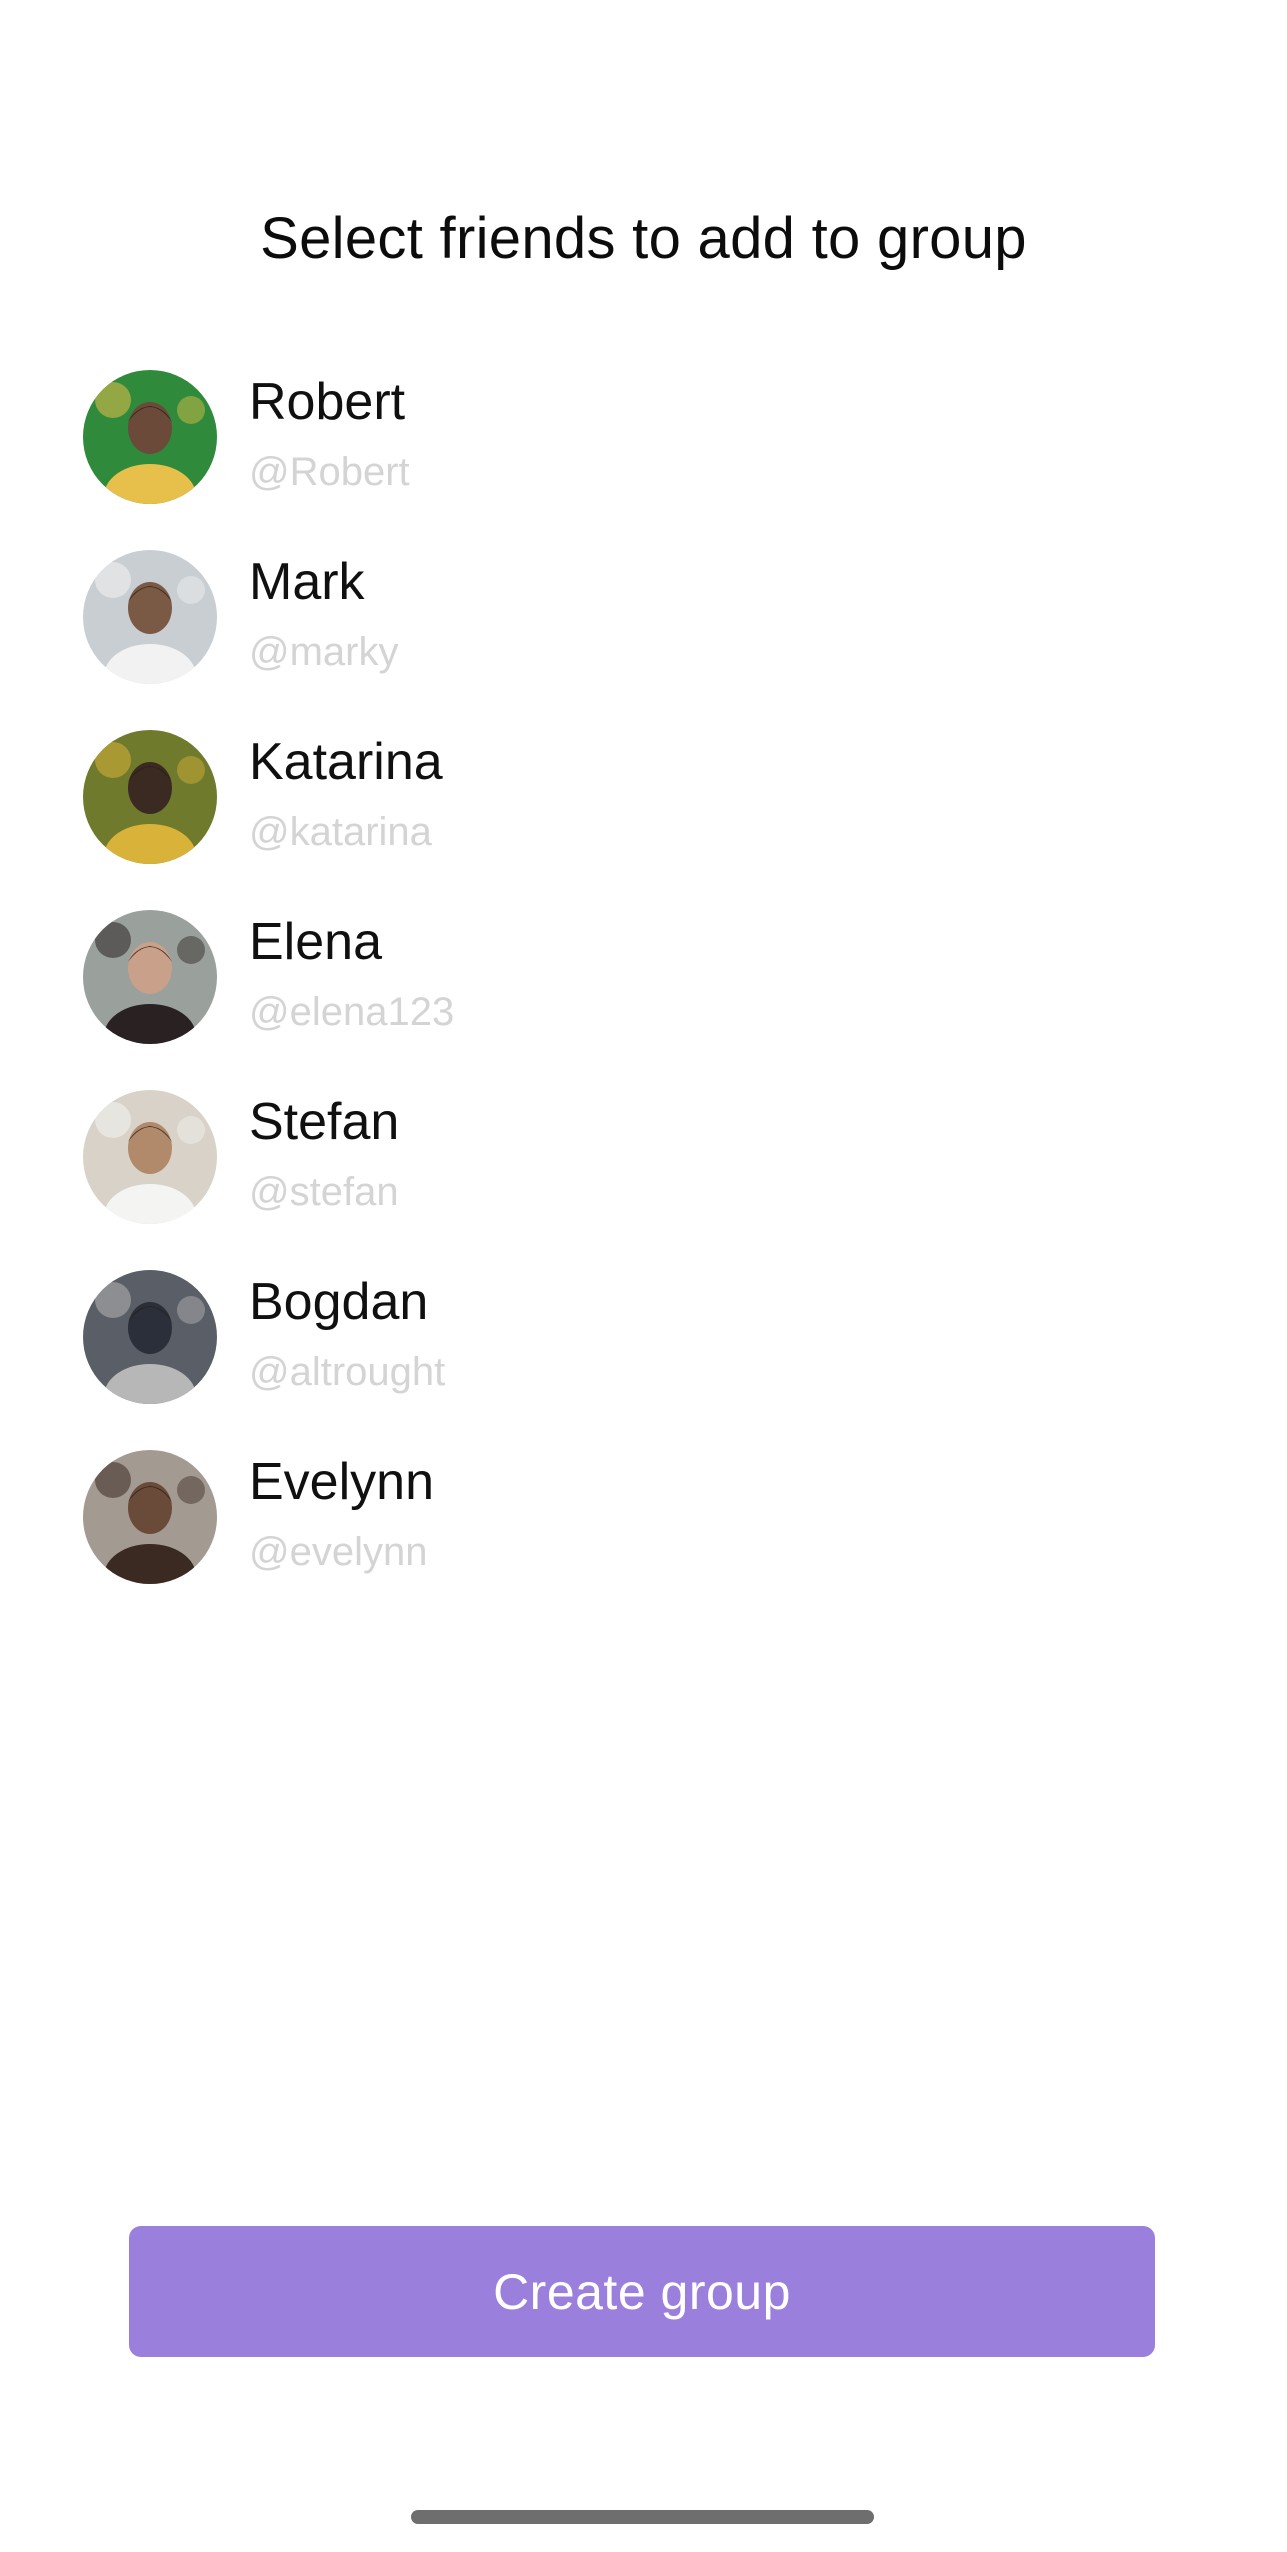 The height and width of the screenshot is (2552, 1287). I want to click on katarina-avatar-photo-icon, so click(150, 797).